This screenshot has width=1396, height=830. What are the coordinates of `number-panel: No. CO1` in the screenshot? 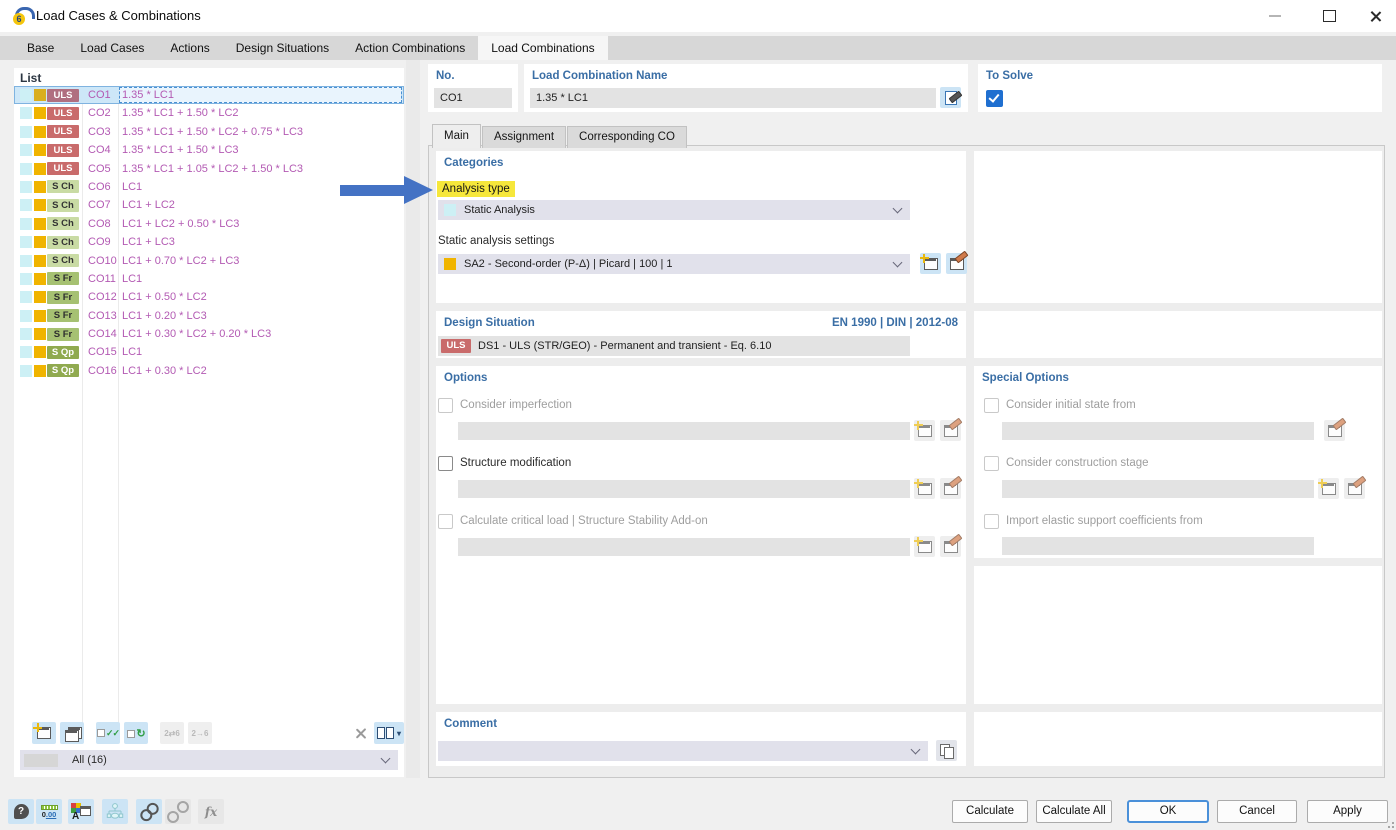 It's located at (473, 88).